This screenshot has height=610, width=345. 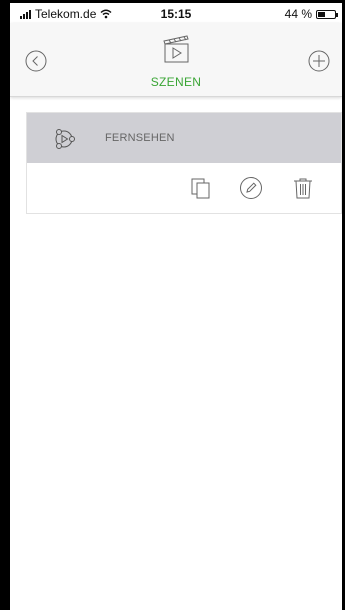 I want to click on status-right: 44 %, so click(x=311, y=14).